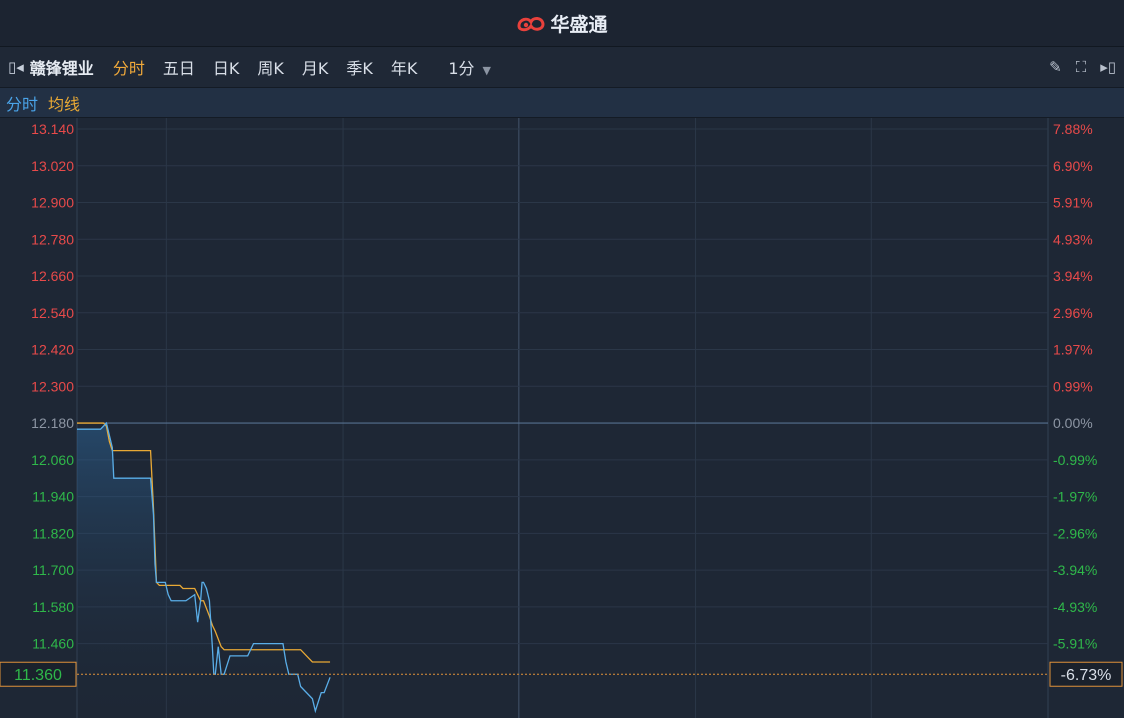 This screenshot has height=718, width=1124. What do you see at coordinates (1073, 423) in the screenshot?
I see `percent-tick-label: 0.00%` at bounding box center [1073, 423].